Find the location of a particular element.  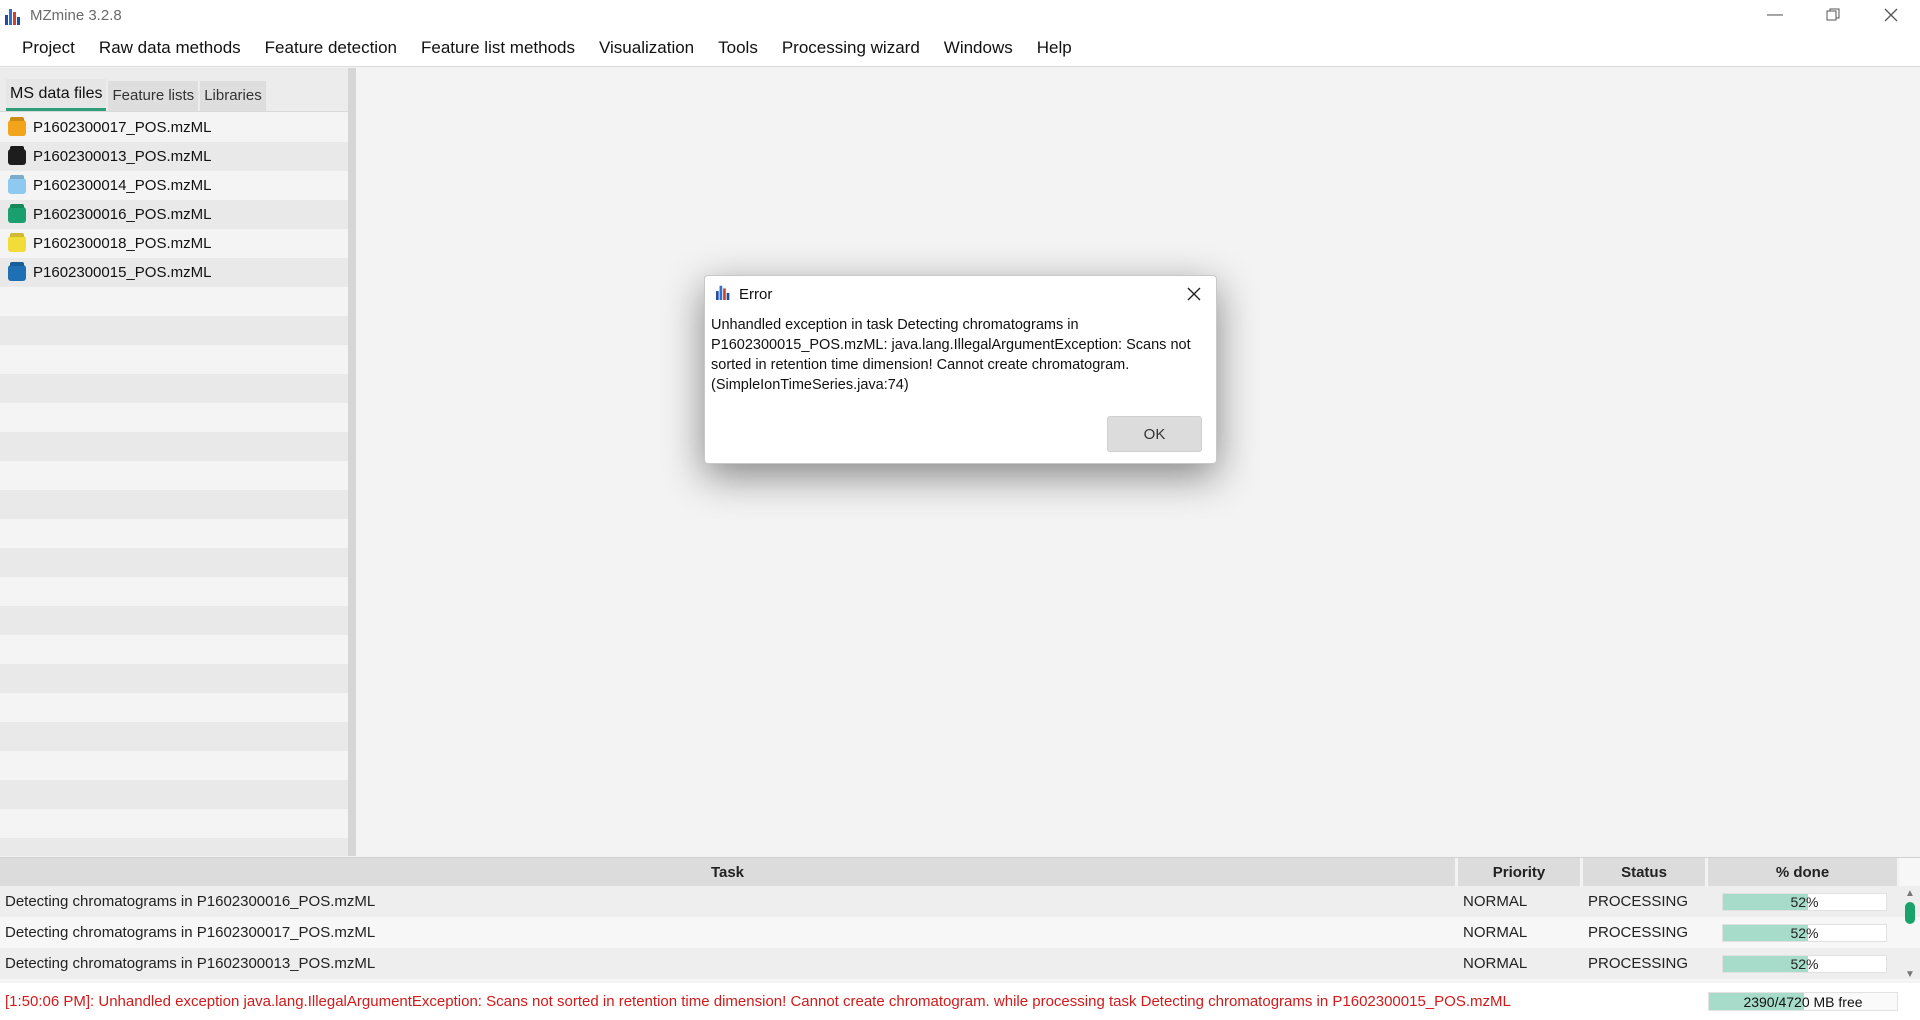

task-table-scrollbar: ▲ ▼ is located at coordinates (1910, 934).